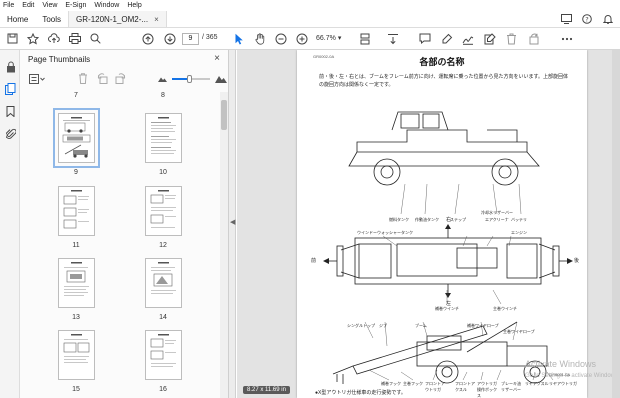  Describe the element at coordinates (51, 19) in the screenshot. I see `tab-tools: Tools` at that location.